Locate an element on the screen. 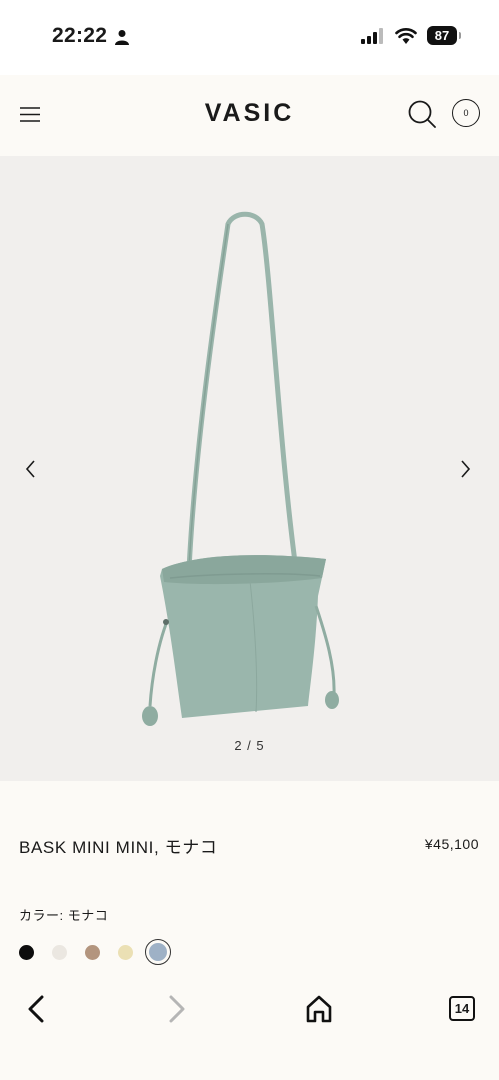  color-swatches is located at coordinates (119, 952).